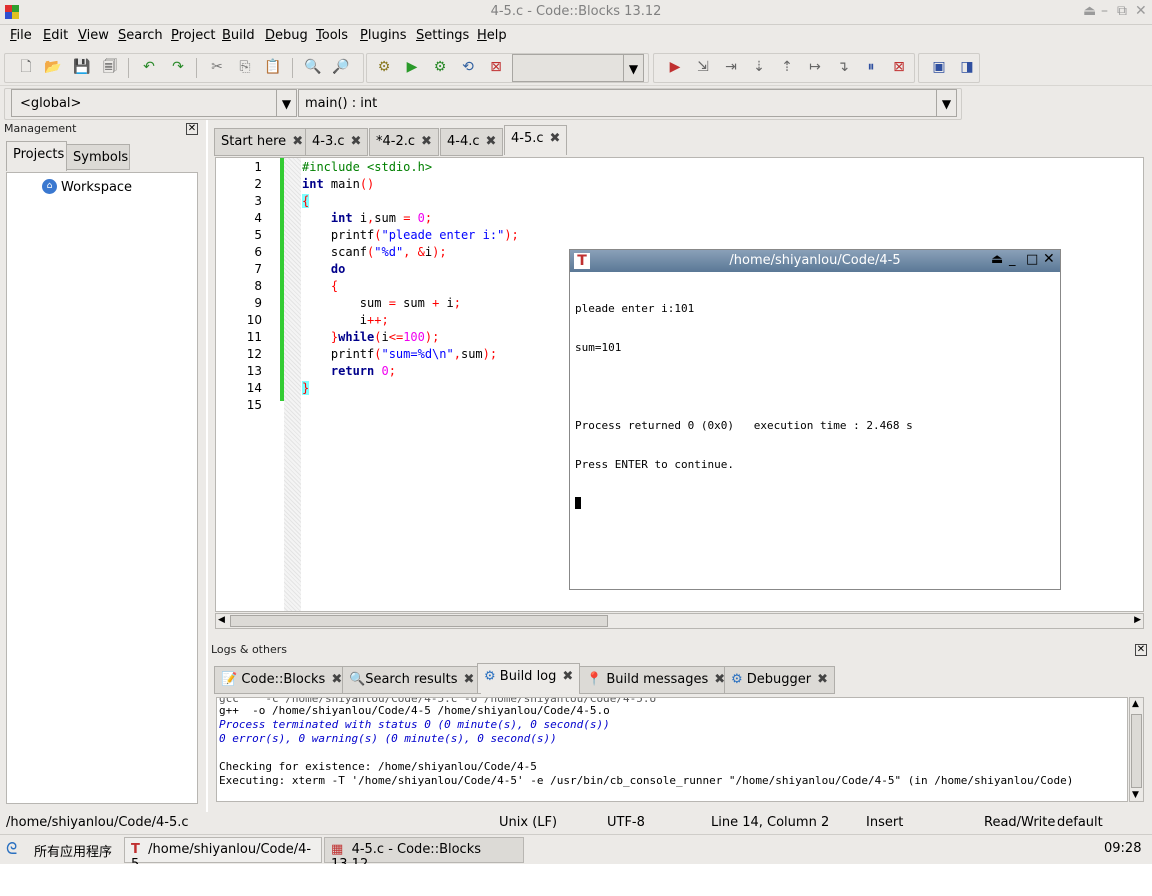 The width and height of the screenshot is (1152, 896). Describe the element at coordinates (424, 854) in the screenshot. I see `taskbar-codeblocks: ▦ 4-5.c - Code::Blocks 13.12` at that location.